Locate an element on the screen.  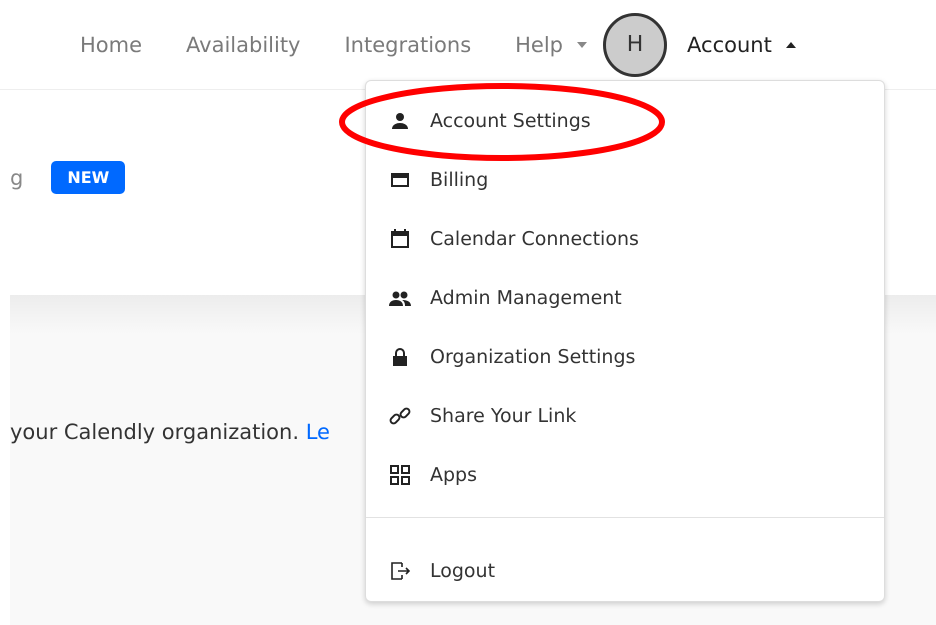
nav-link: Availability is located at coordinates (243, 44).